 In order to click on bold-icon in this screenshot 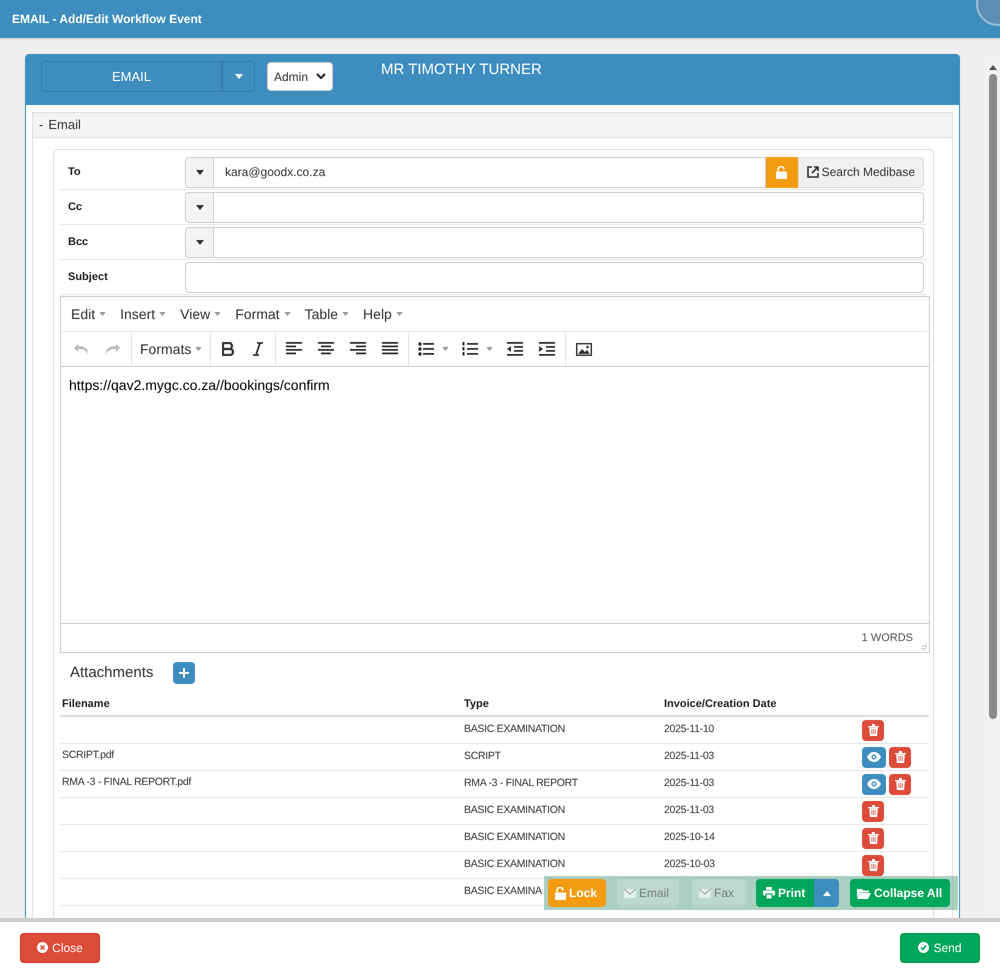, I will do `click(228, 349)`.